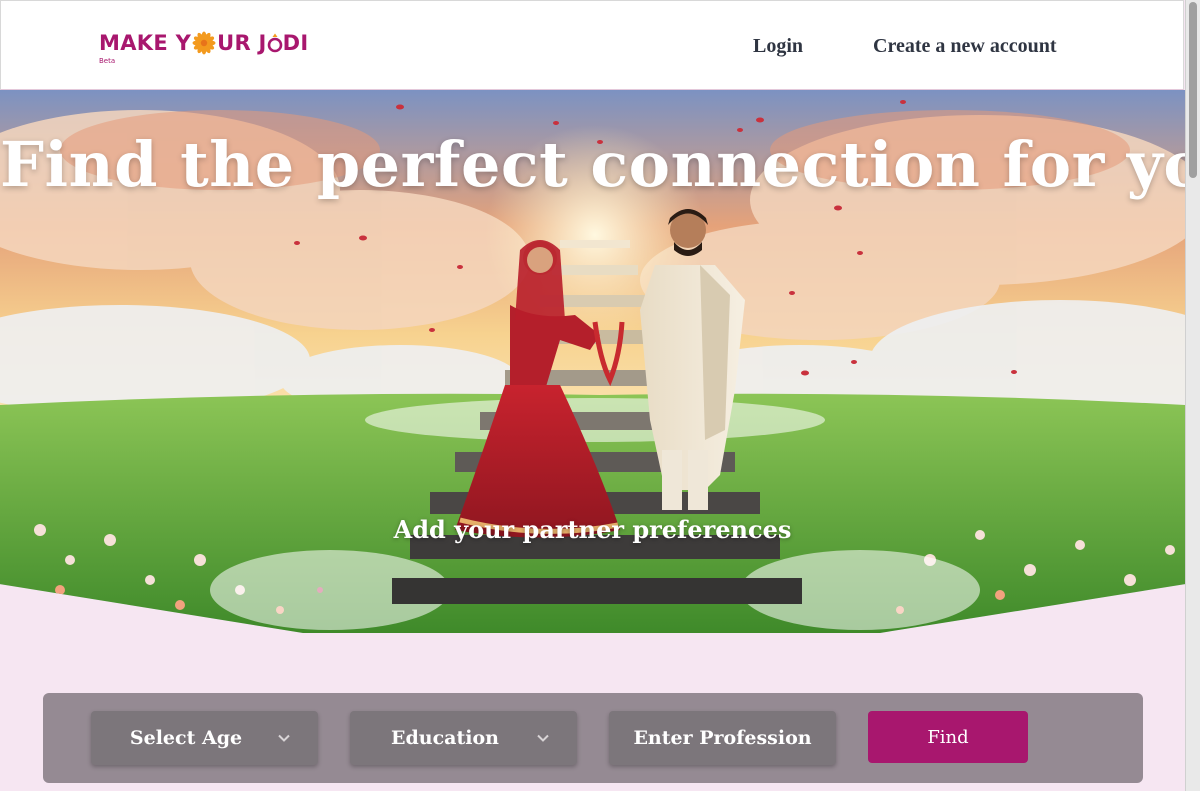 Image resolution: width=1200 pixels, height=791 pixels. What do you see at coordinates (1193, 90) in the screenshot?
I see `scrollbar-thumb` at bounding box center [1193, 90].